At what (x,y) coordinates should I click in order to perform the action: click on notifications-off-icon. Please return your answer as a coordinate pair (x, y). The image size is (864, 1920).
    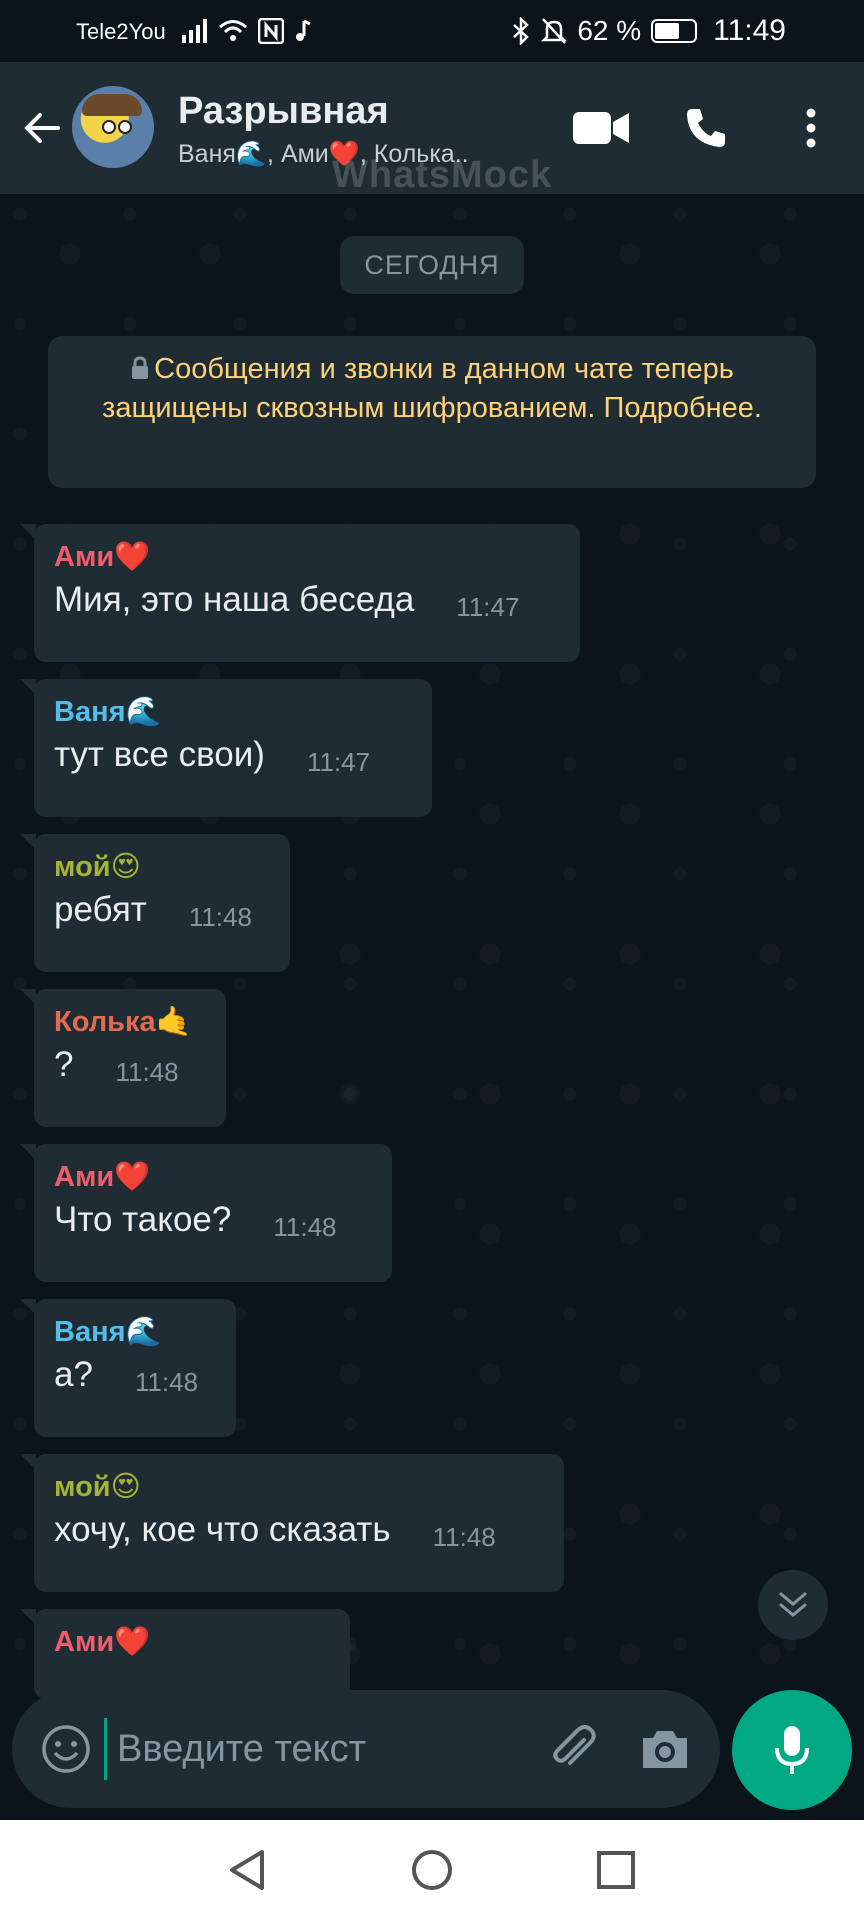
    Looking at the image, I should click on (554, 31).